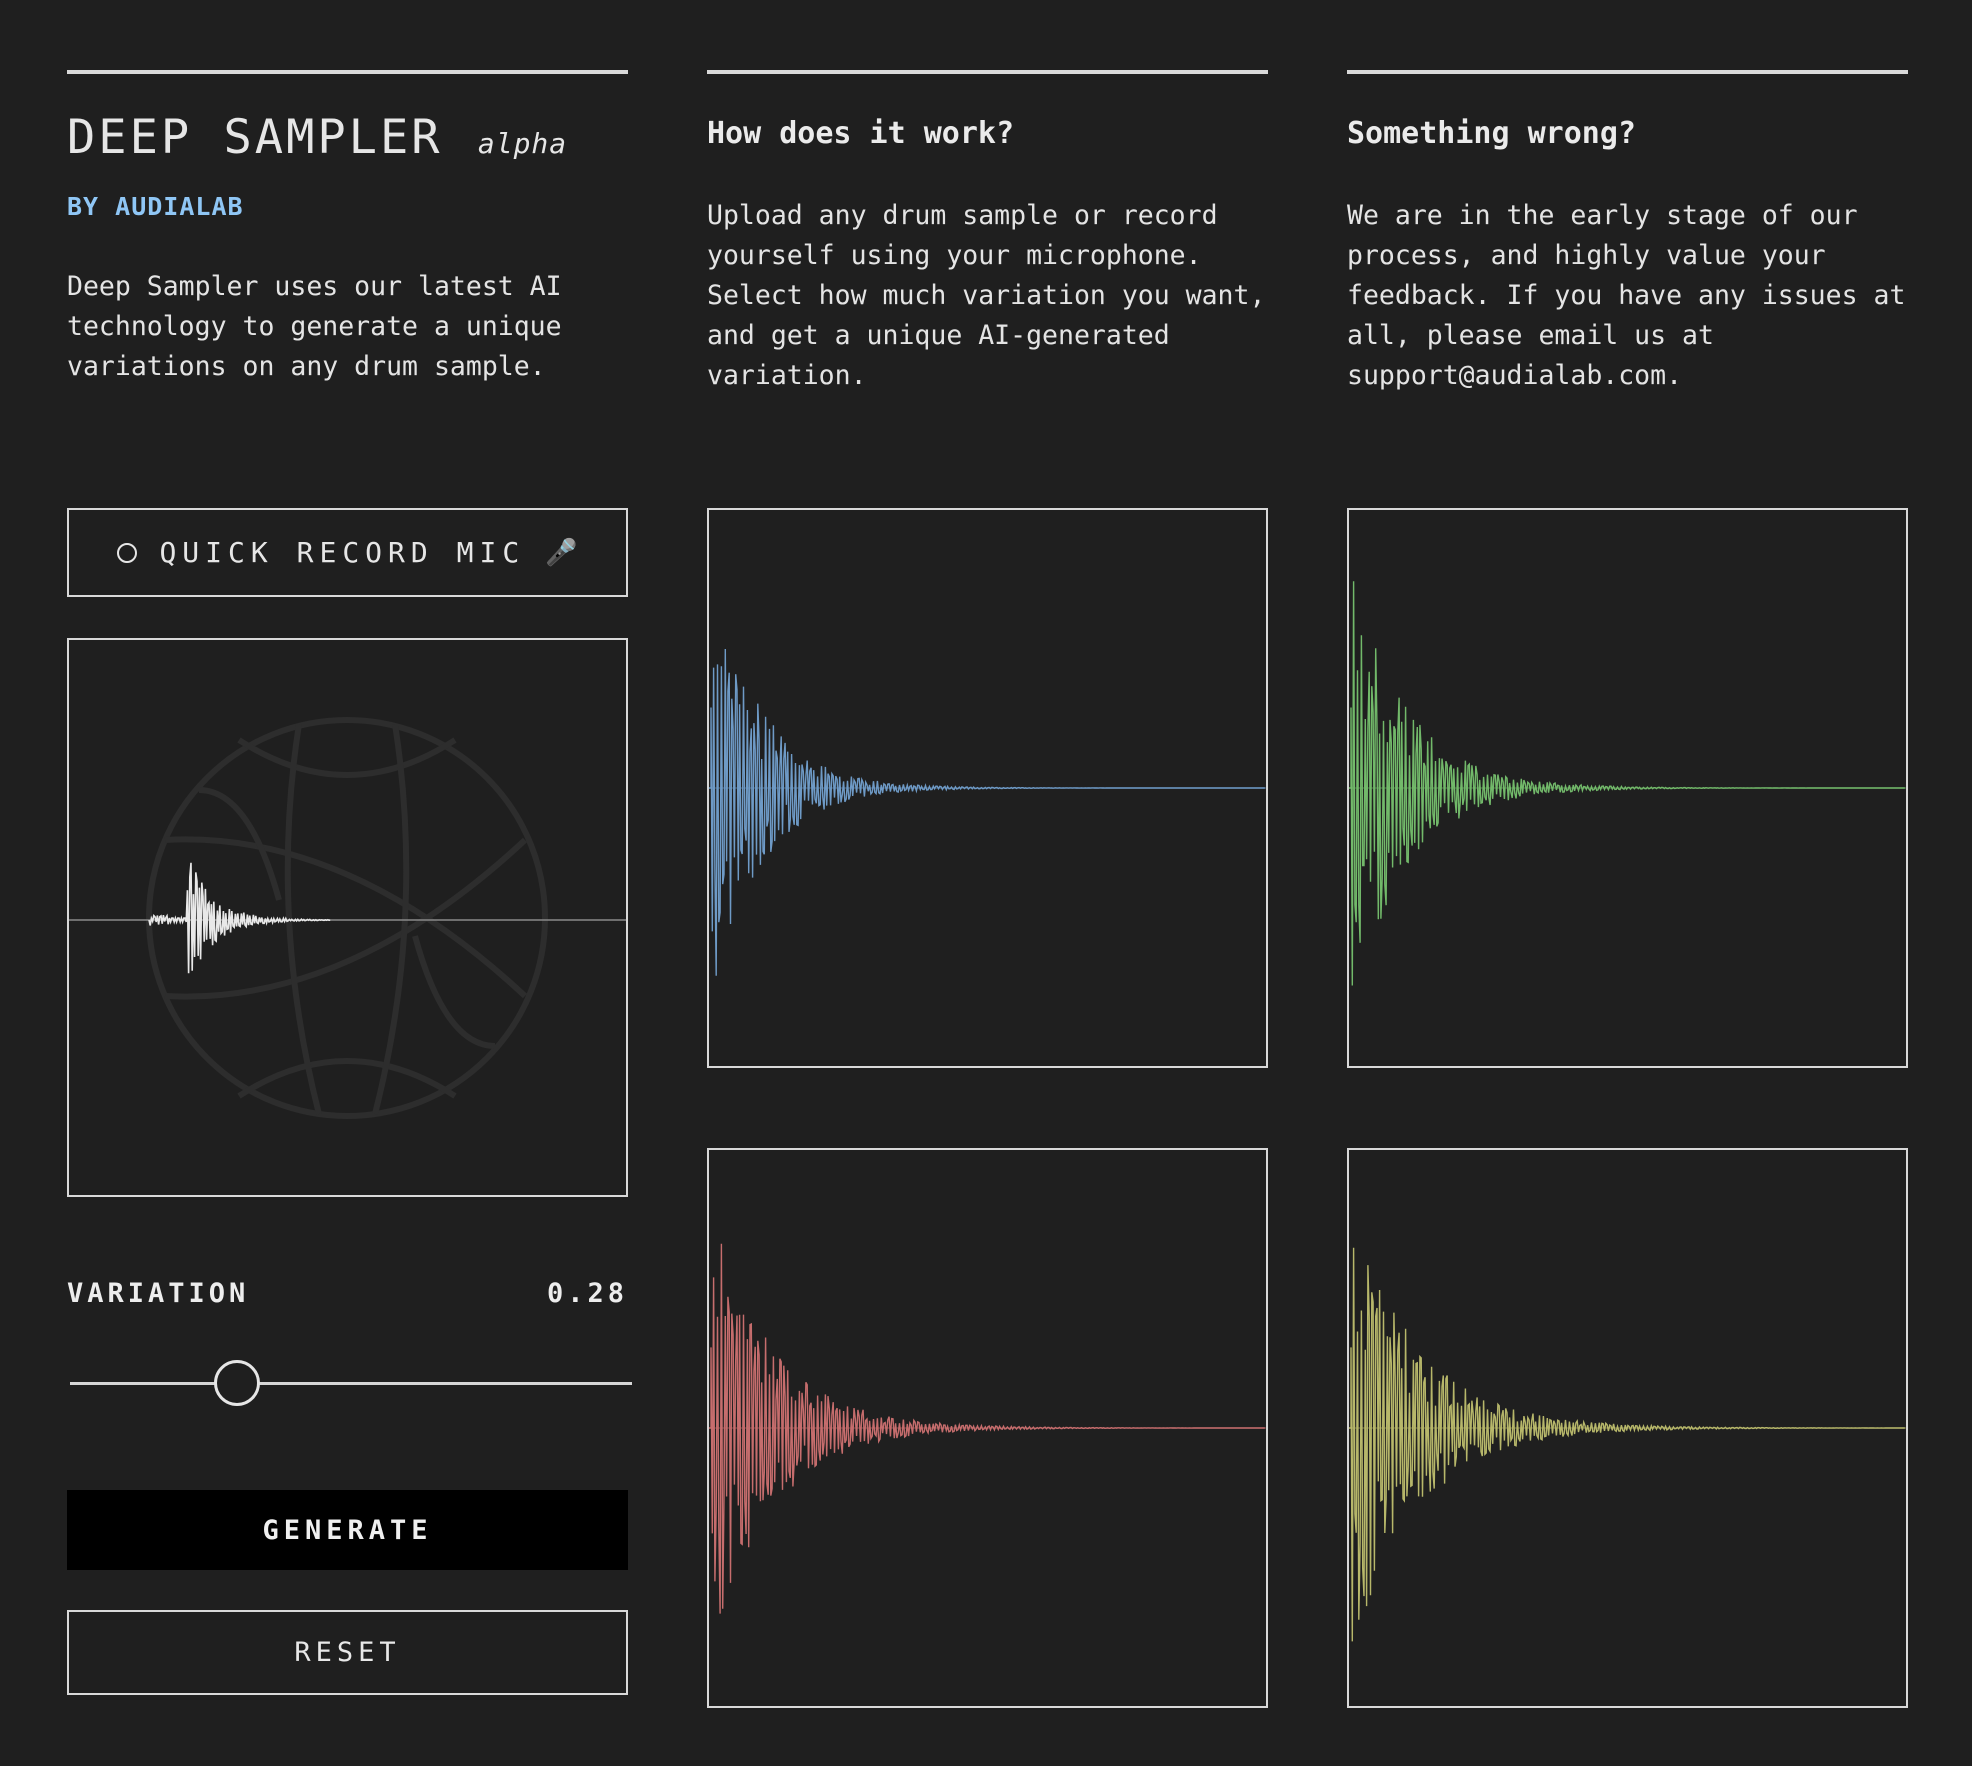 Image resolution: width=1972 pixels, height=1766 pixels. What do you see at coordinates (347, 1652) in the screenshot?
I see `reset-button: RESET` at bounding box center [347, 1652].